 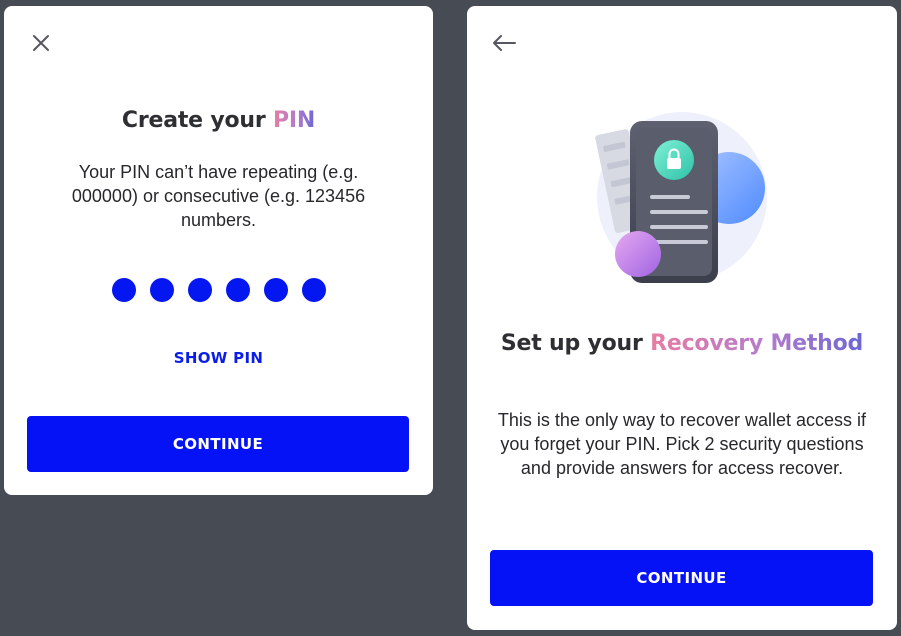 I want to click on title-prefix: Set up your, so click(x=571, y=343).